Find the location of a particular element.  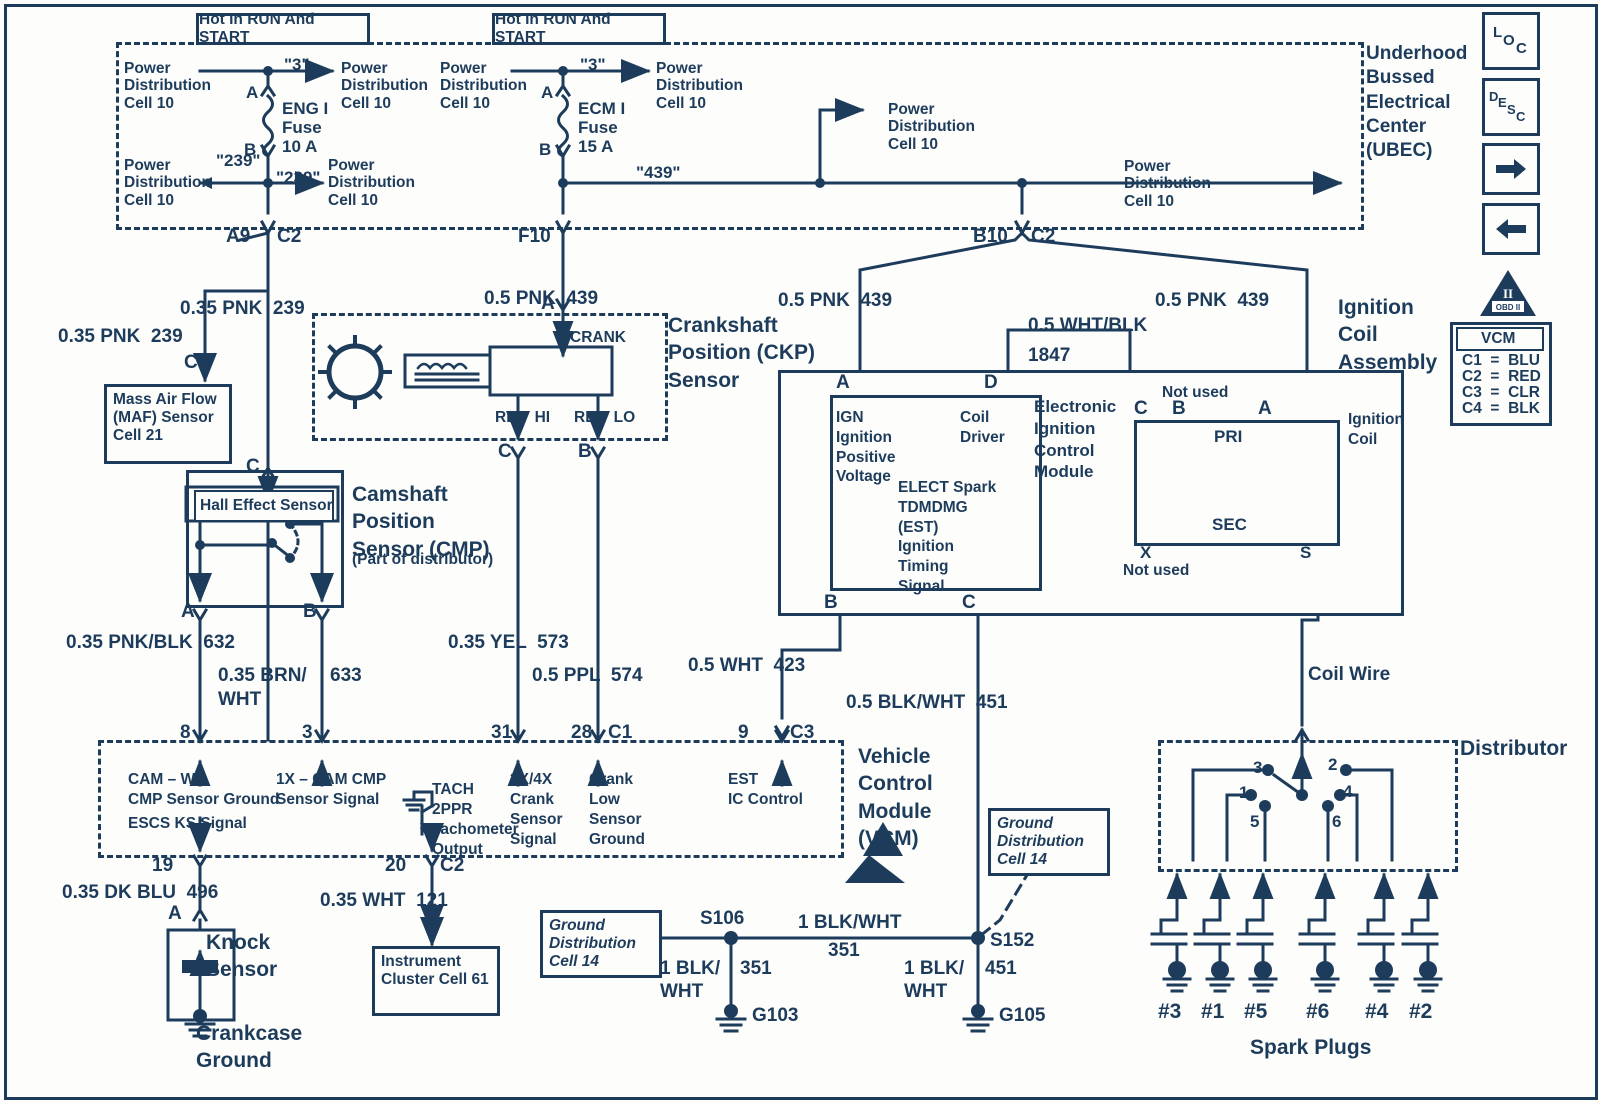

eicm-ign-label: IGN Ignition Positive Voltage is located at coordinates (866, 447).